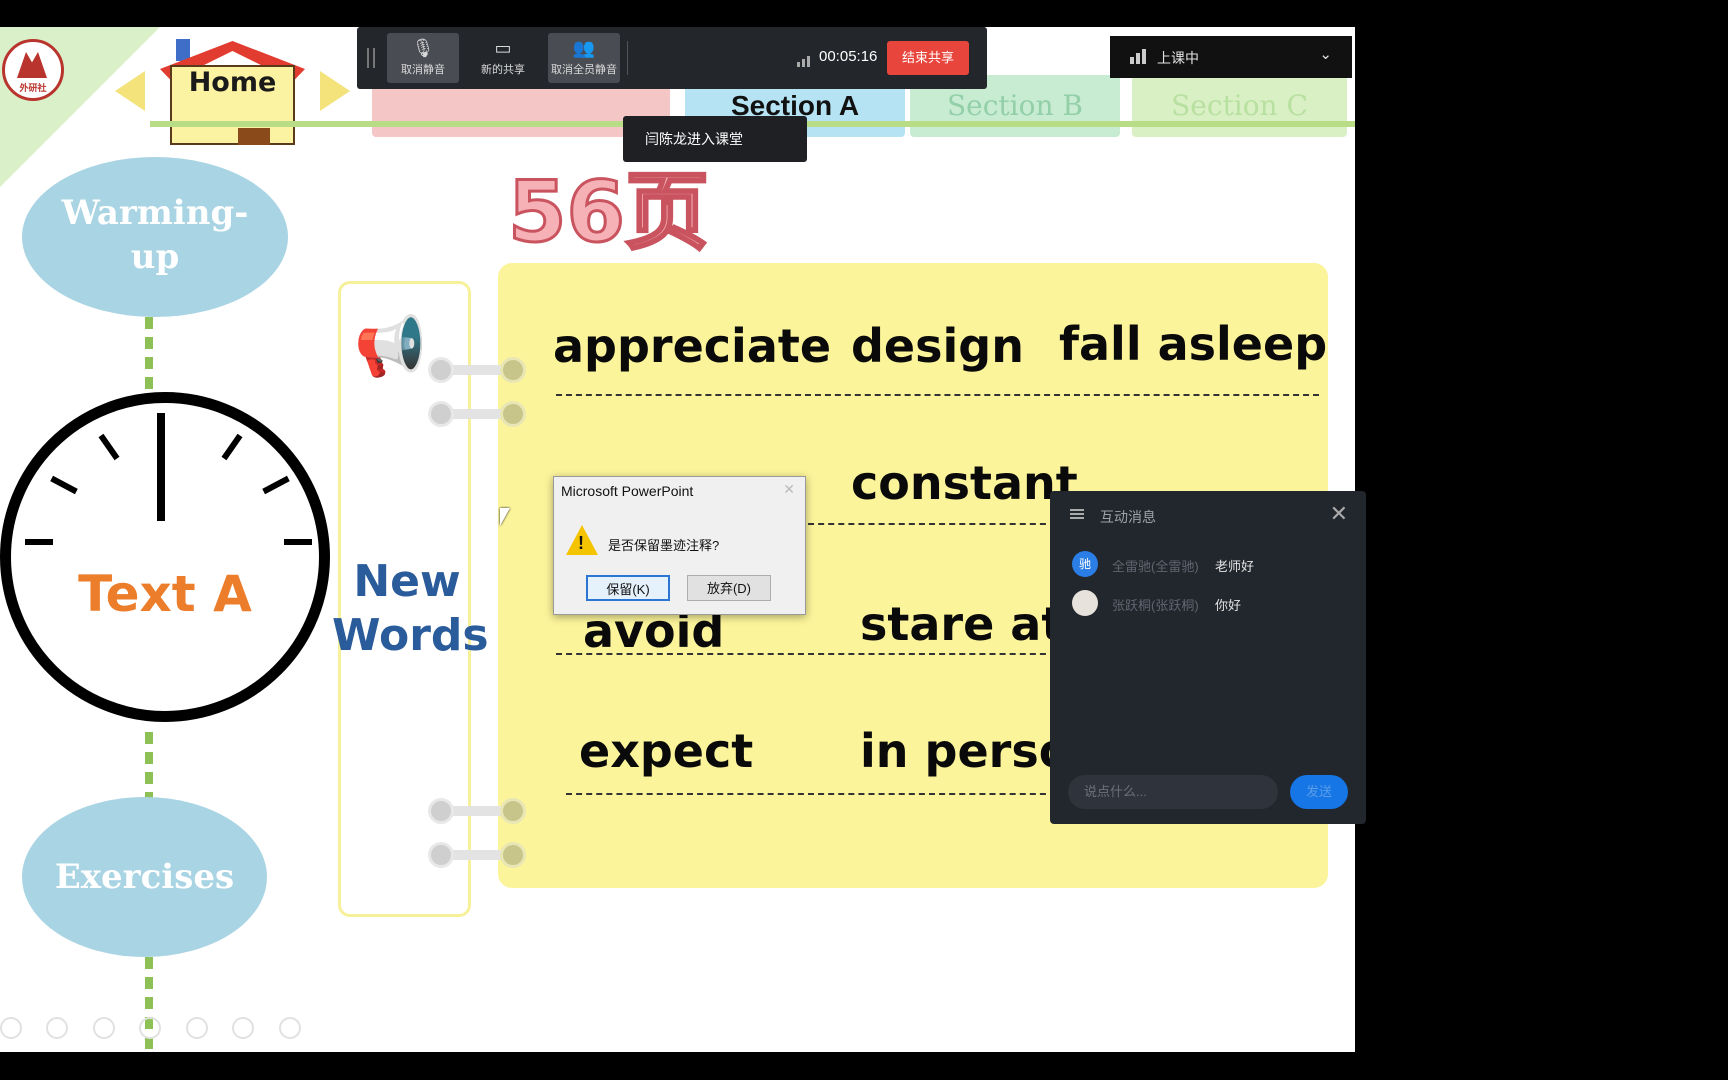 Image resolution: width=1728 pixels, height=1080 pixels. I want to click on word-design: design, so click(937, 346).